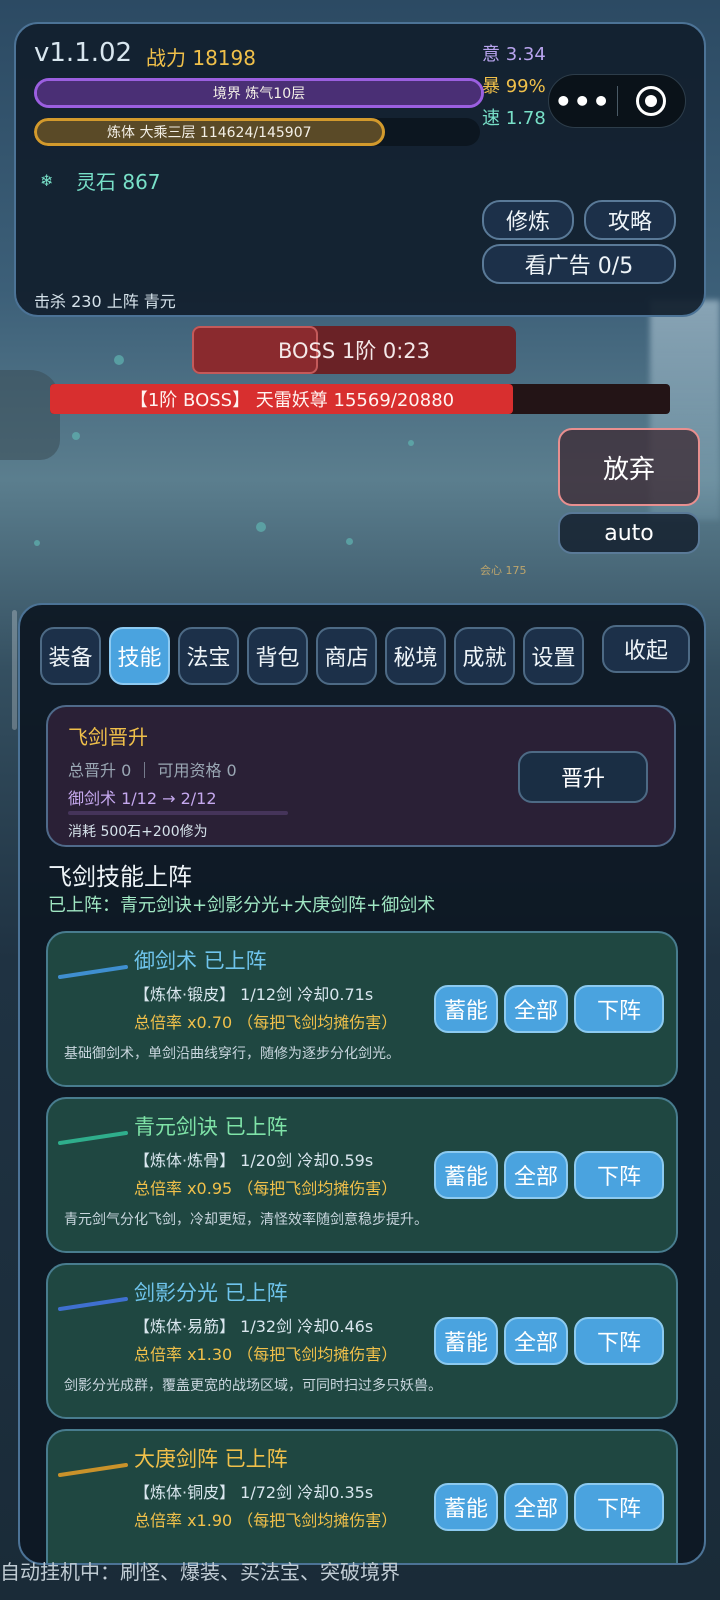  I want to click on skill-name: 青元剑诀 已上阵, so click(211, 1127).